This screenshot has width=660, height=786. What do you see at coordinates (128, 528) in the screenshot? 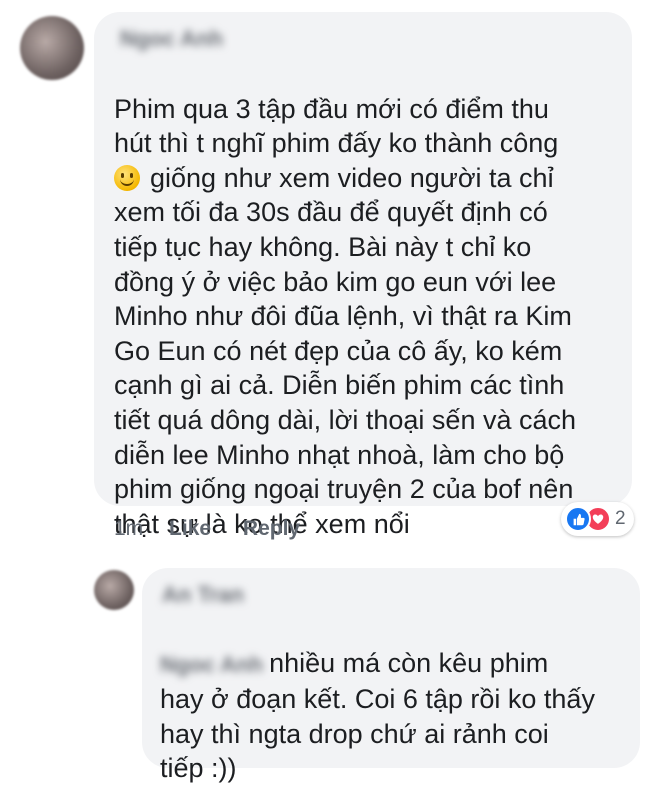
I see `comment-timestamp: 1m` at bounding box center [128, 528].